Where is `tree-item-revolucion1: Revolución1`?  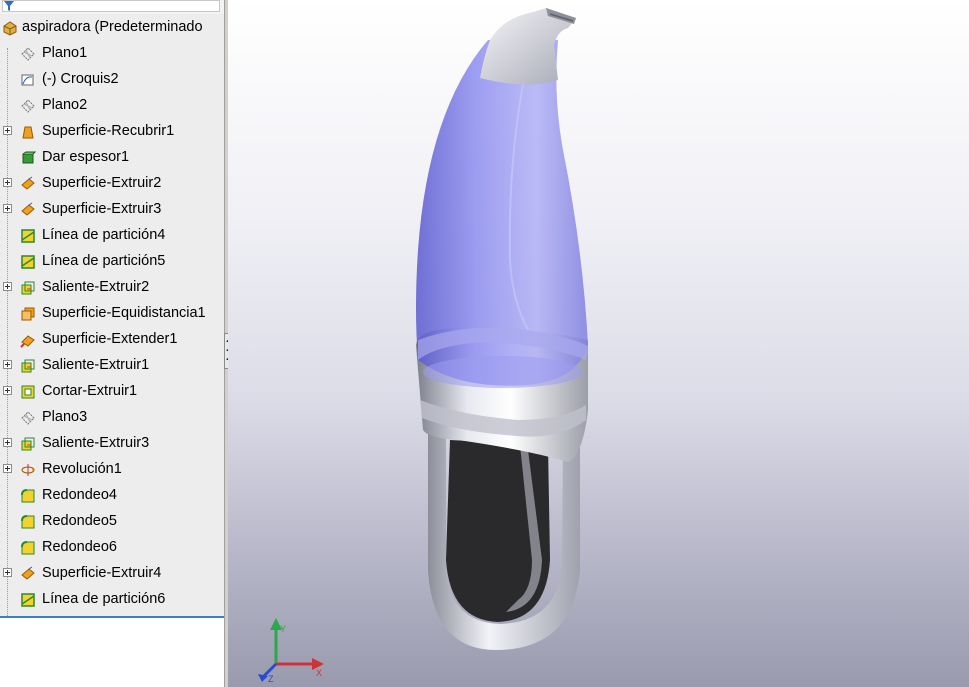
tree-item-revolucion1: Revolución1 is located at coordinates (112, 469).